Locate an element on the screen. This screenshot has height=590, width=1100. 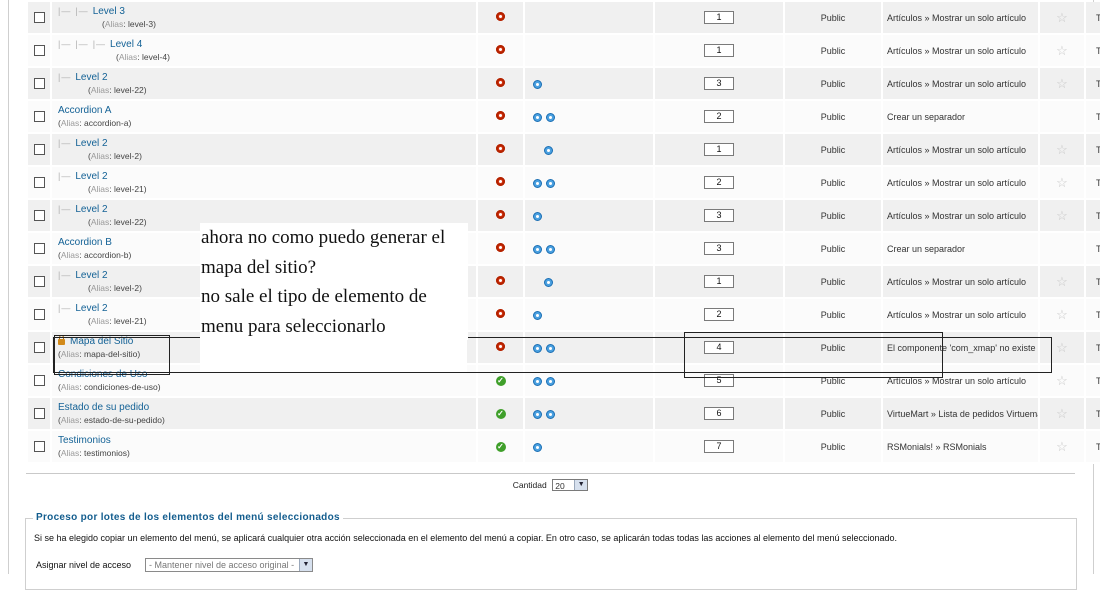
home-cell is located at coordinates (589, 447).